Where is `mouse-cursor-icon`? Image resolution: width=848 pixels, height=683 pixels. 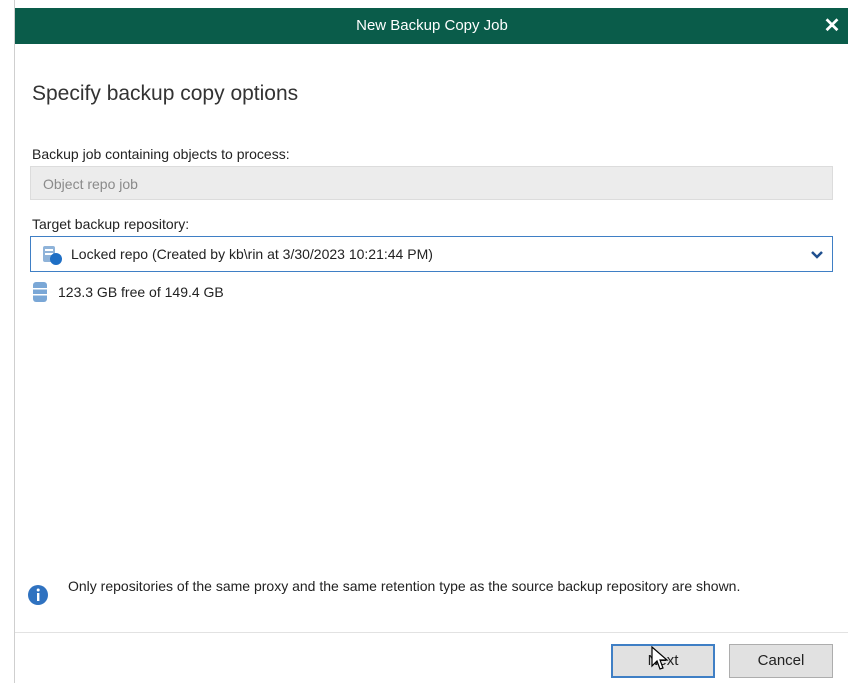
mouse-cursor-icon is located at coordinates (660, 658).